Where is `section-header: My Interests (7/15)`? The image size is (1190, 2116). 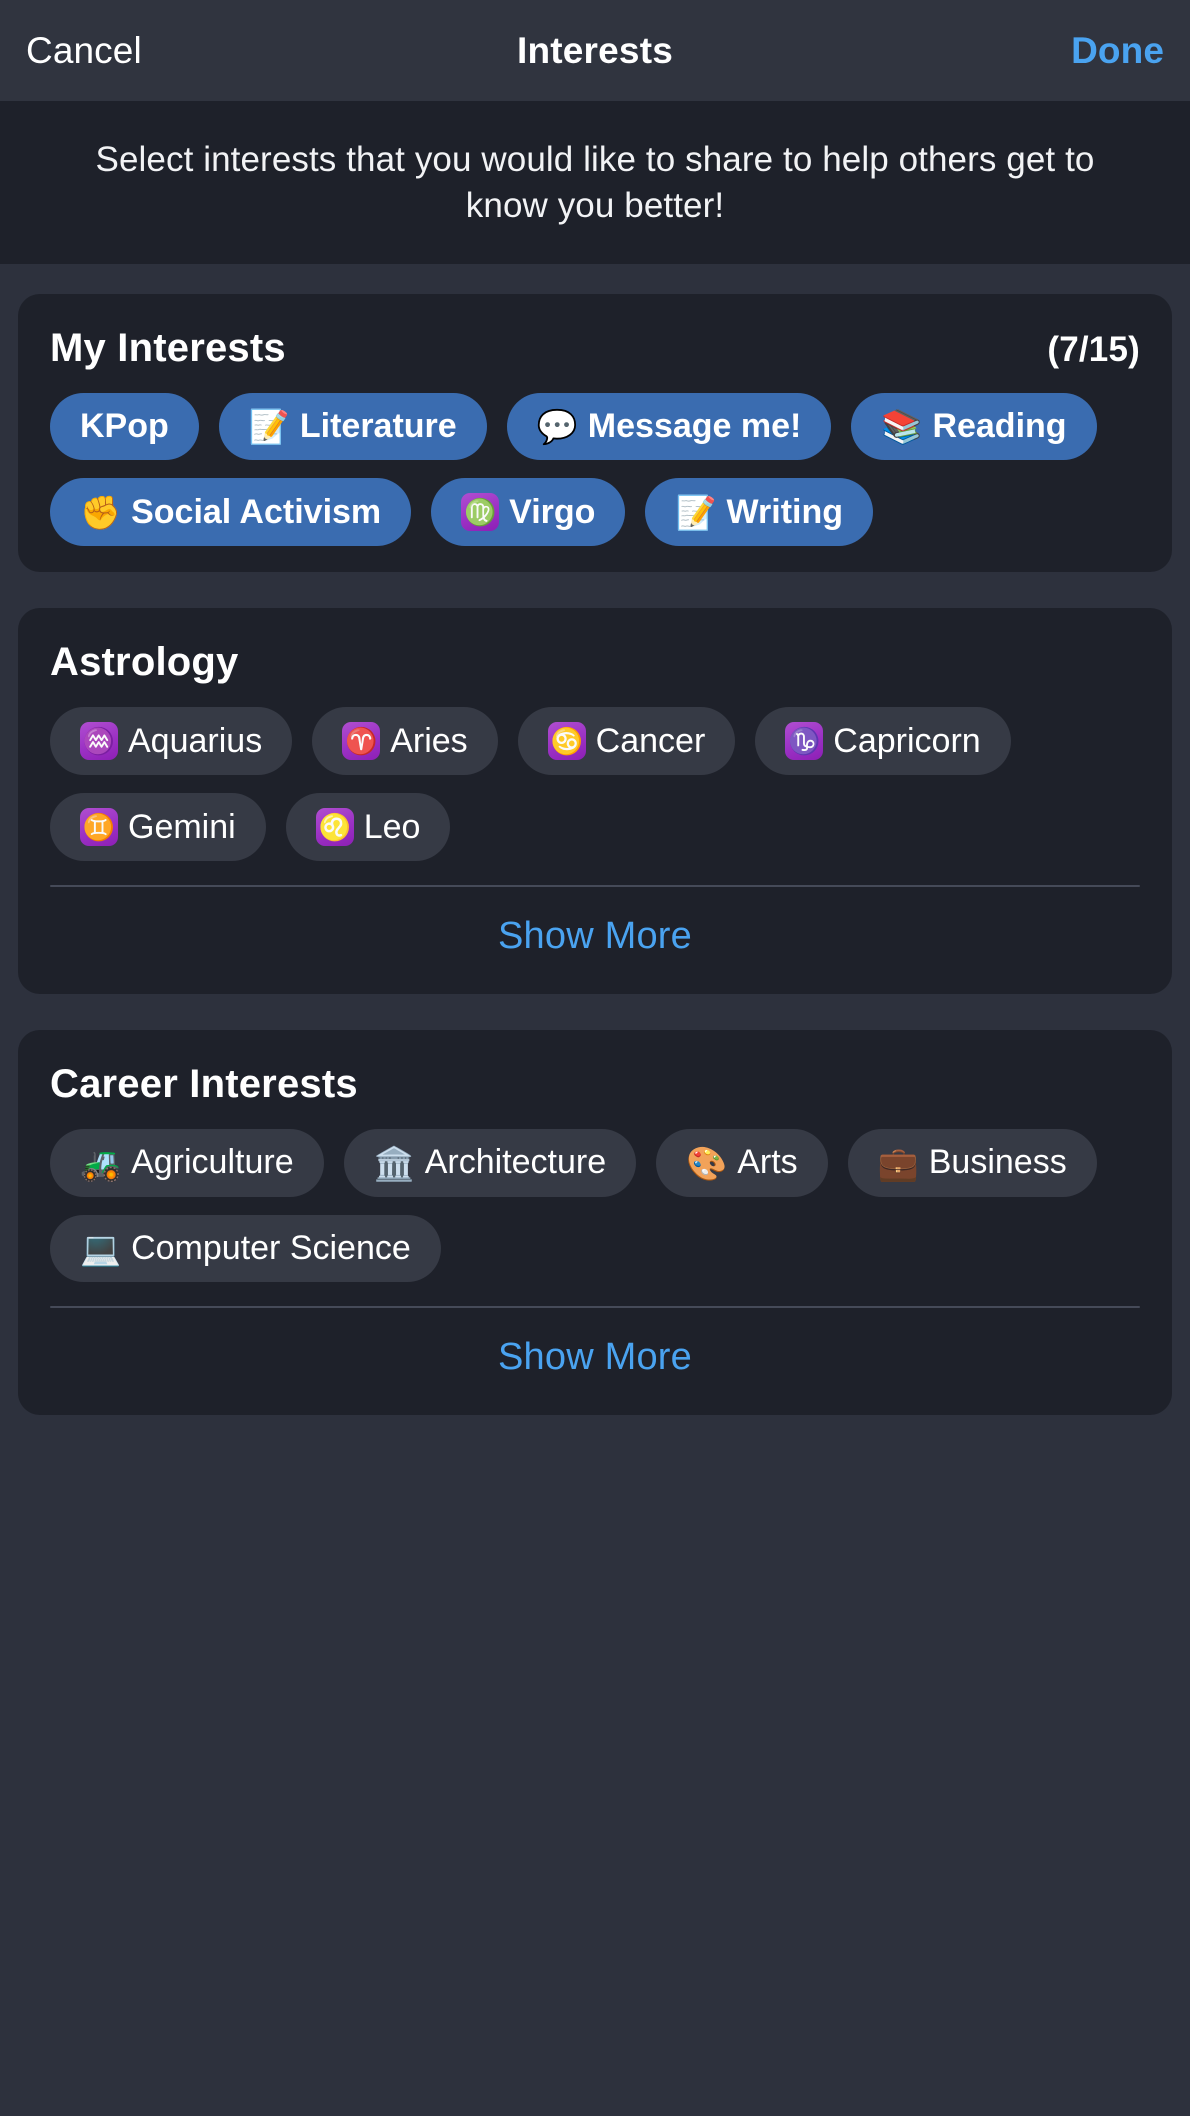
section-header: My Interests (7/15) is located at coordinates (595, 348).